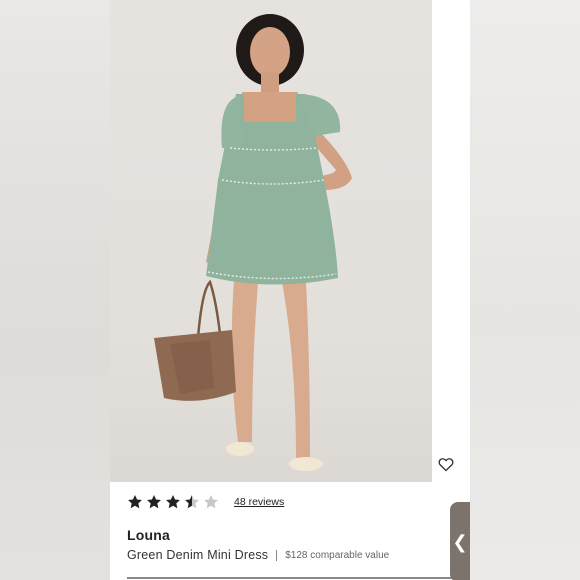 The height and width of the screenshot is (580, 580). Describe the element at coordinates (277, 555) in the screenshot. I see `divider` at that location.